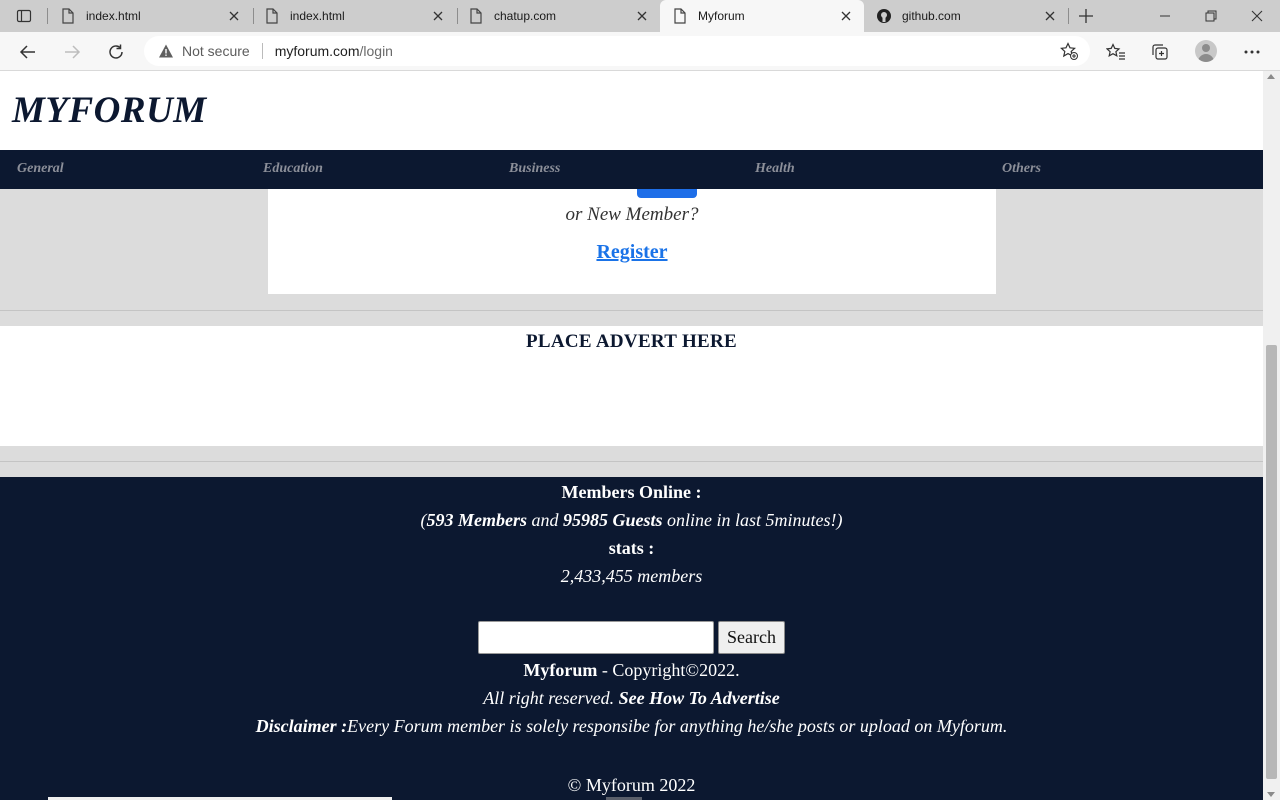 The image size is (1280, 800). I want to click on nav-item-education: Education, so click(293, 169).